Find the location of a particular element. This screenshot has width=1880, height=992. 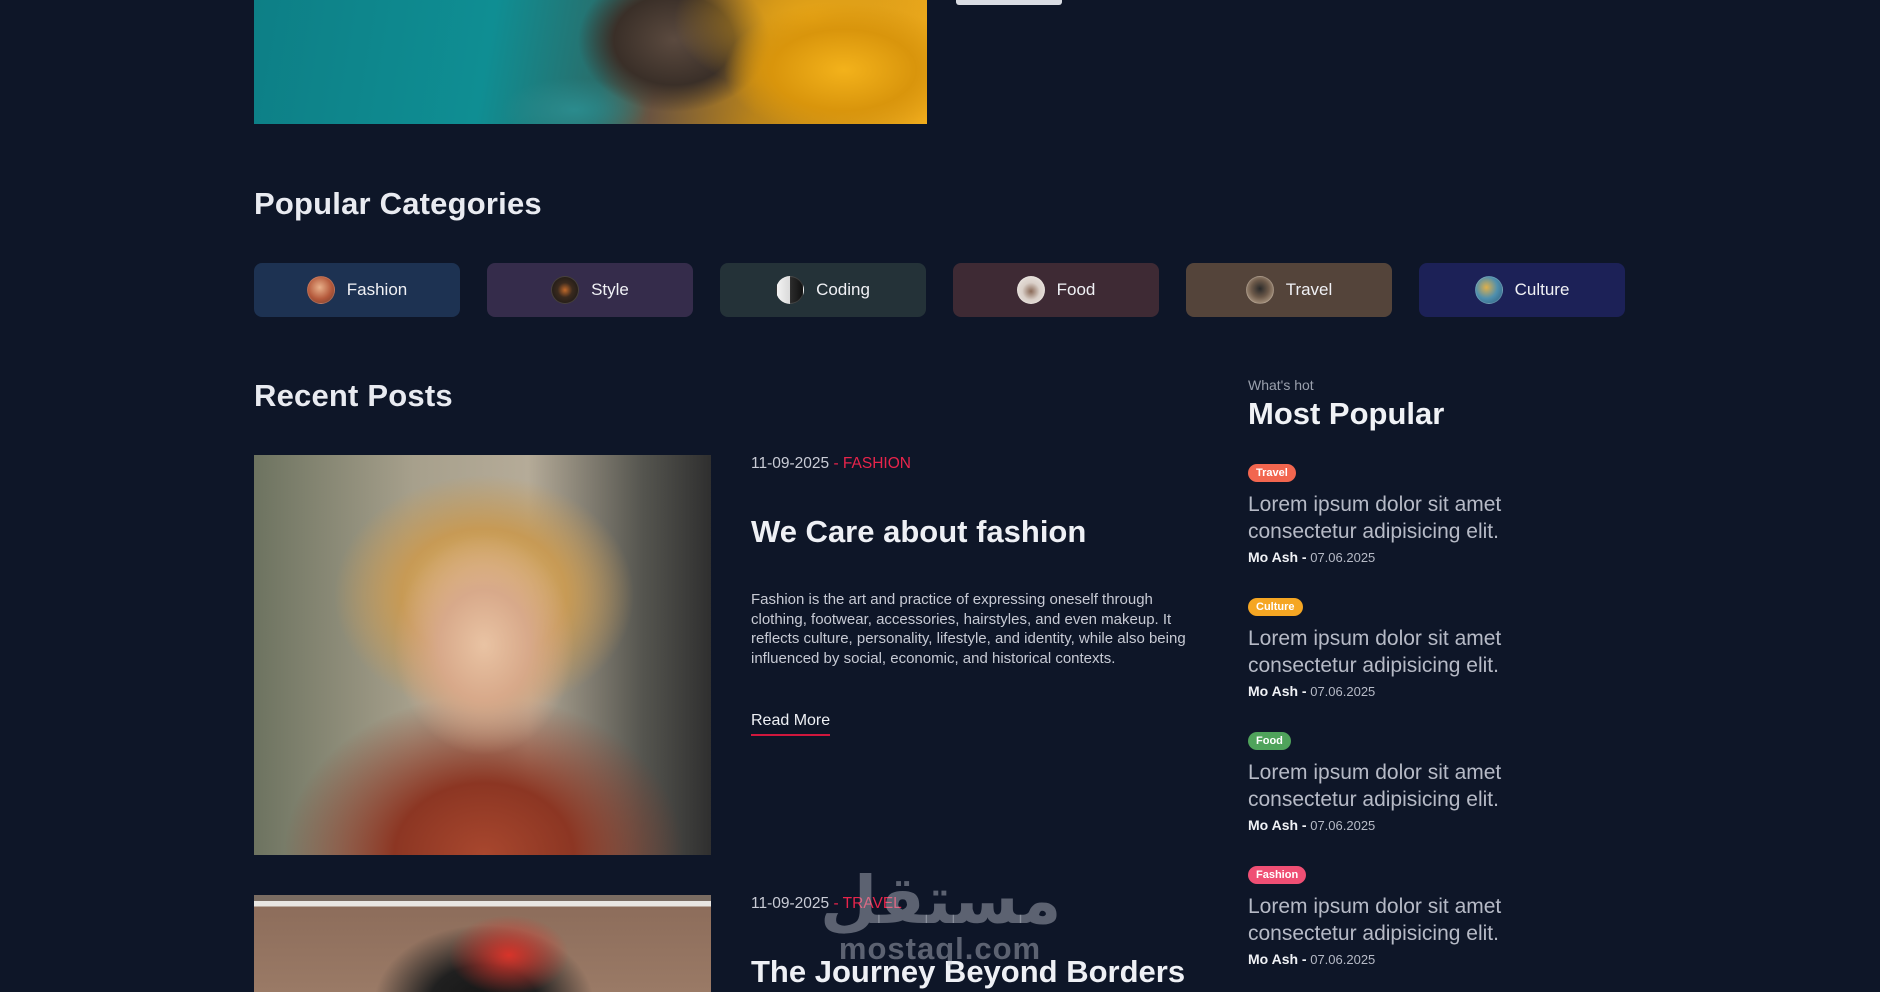

category-coding: Coding is located at coordinates (823, 290).